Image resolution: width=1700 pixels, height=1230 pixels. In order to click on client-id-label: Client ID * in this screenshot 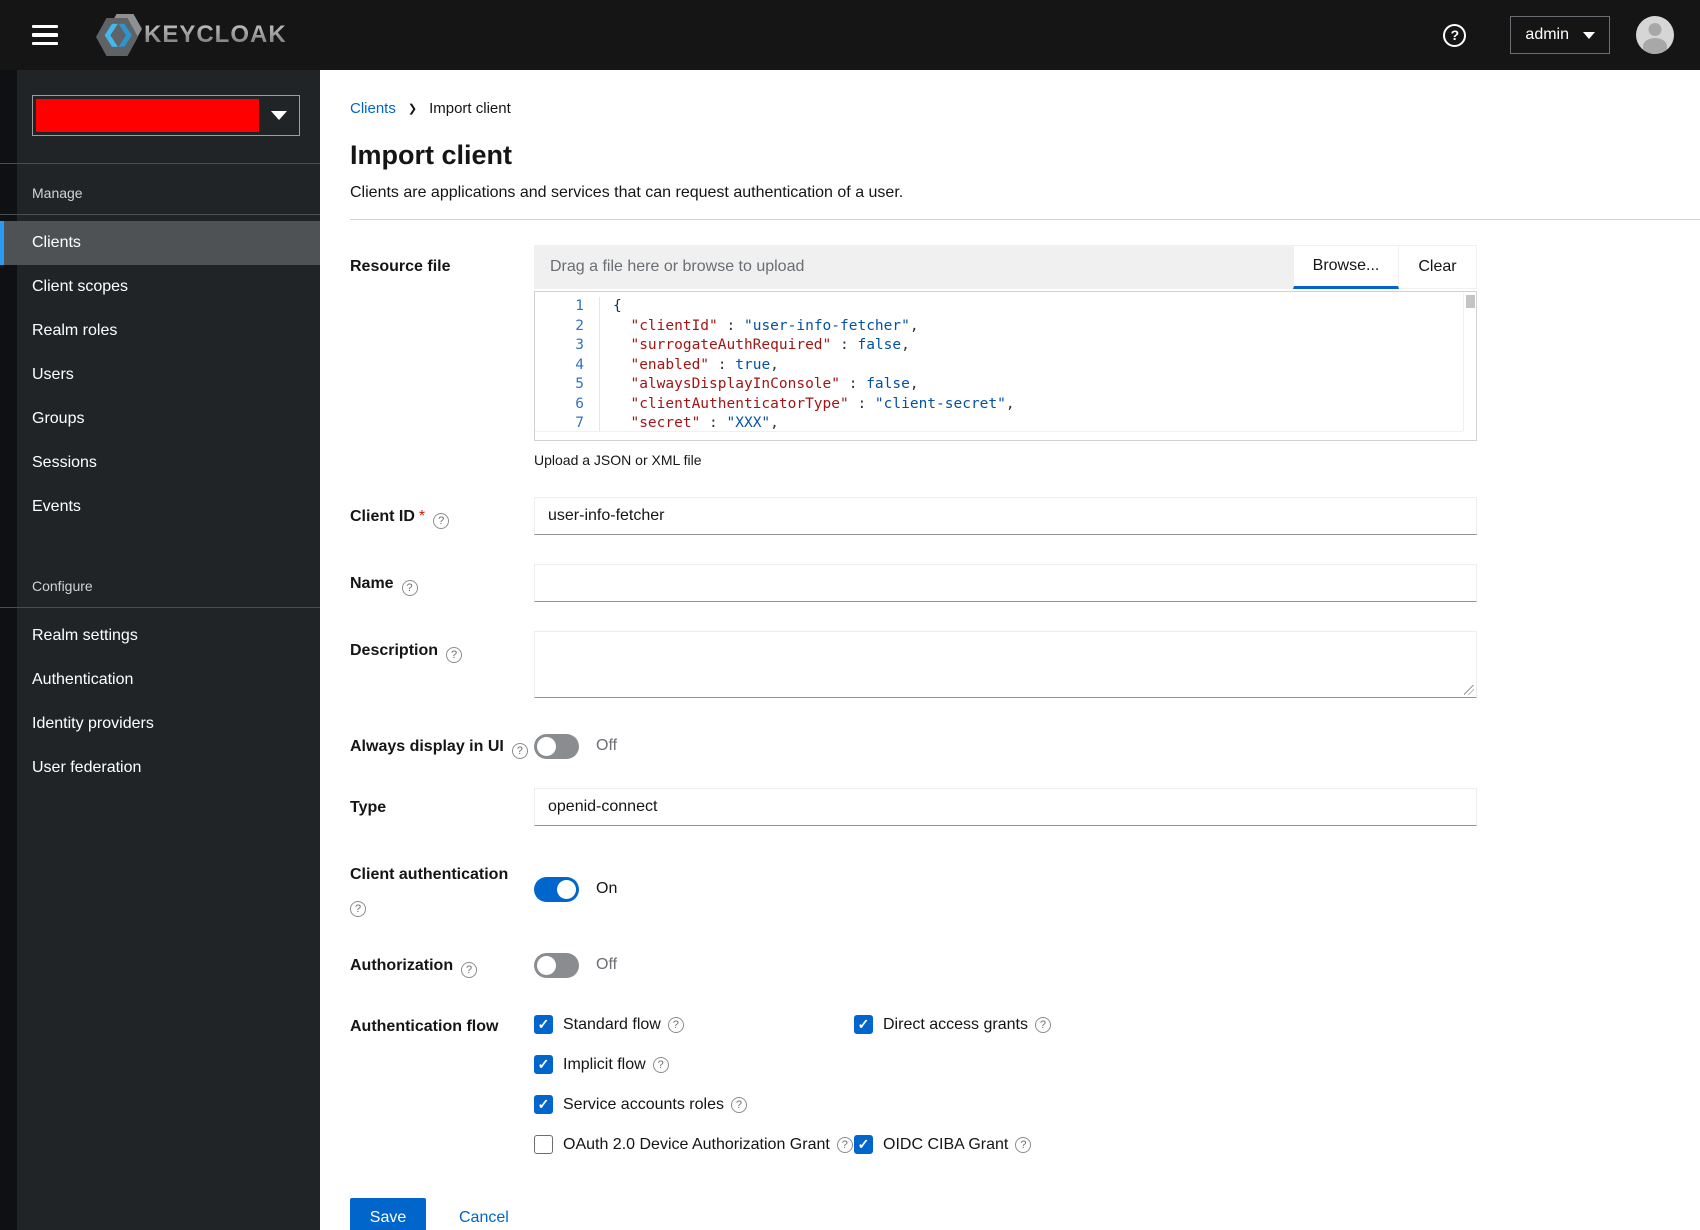, I will do `click(442, 516)`.